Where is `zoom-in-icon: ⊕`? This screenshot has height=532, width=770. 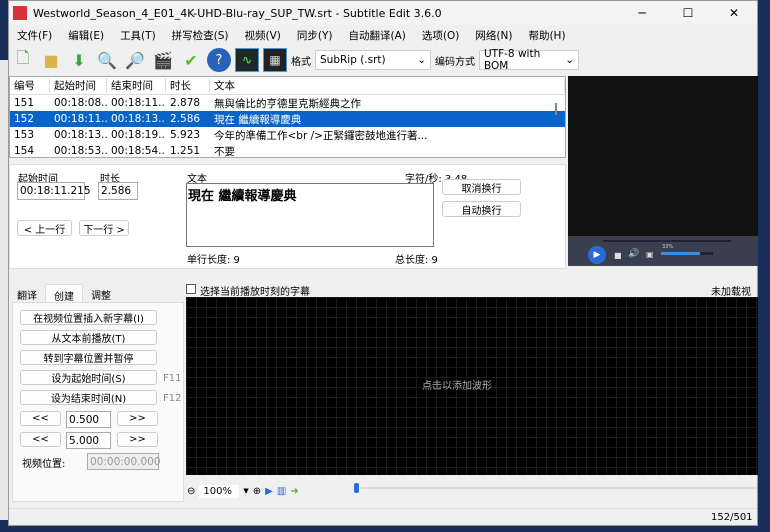 zoom-in-icon: ⊕ is located at coordinates (257, 491).